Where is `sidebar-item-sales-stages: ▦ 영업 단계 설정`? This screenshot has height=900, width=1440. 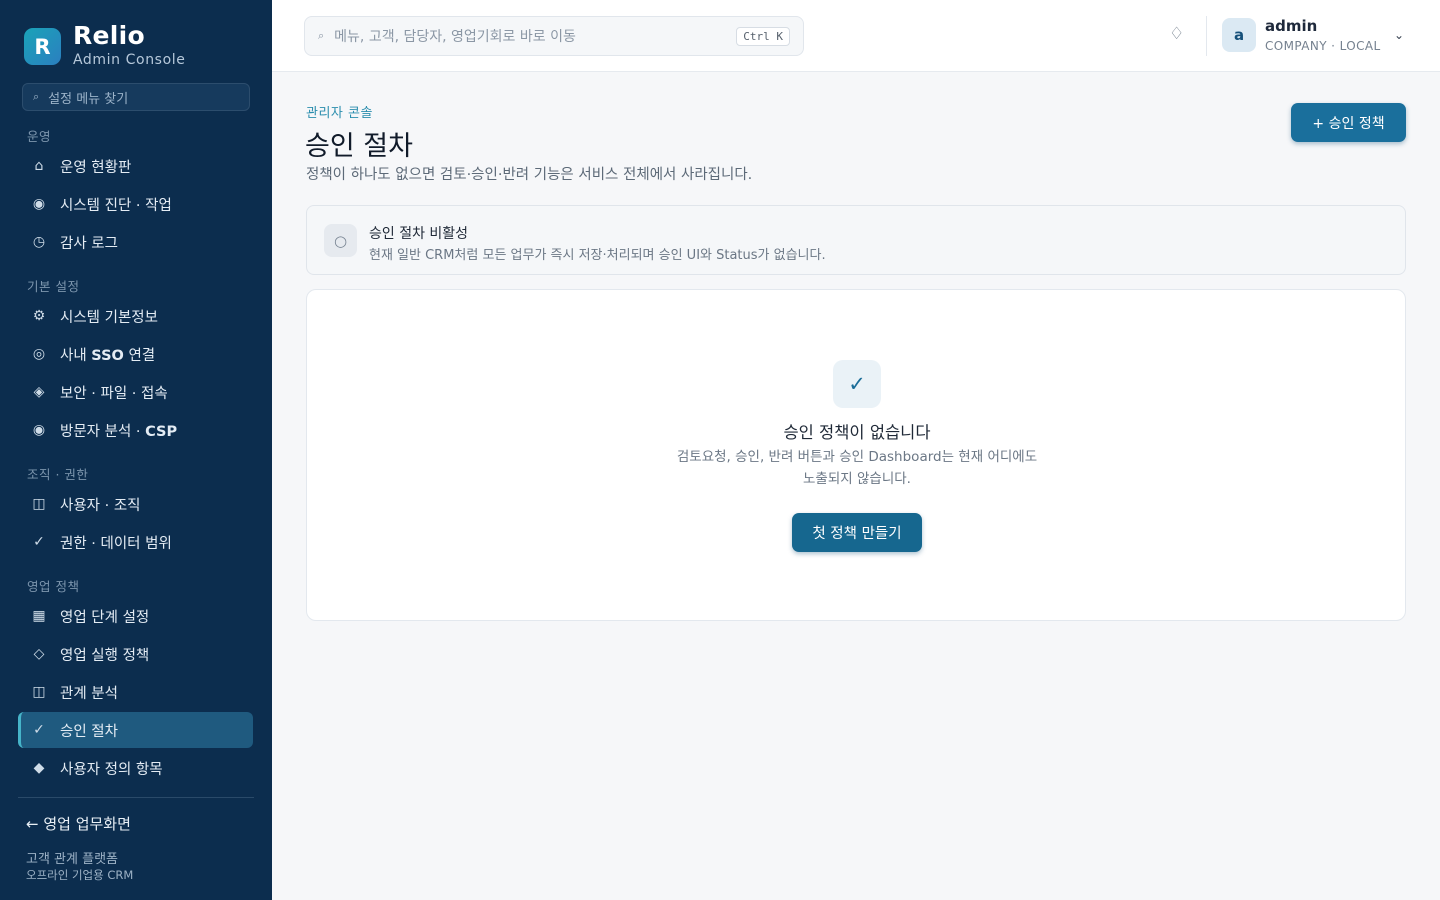
sidebar-item-sales-stages: ▦ 영업 단계 설정 is located at coordinates (135, 616).